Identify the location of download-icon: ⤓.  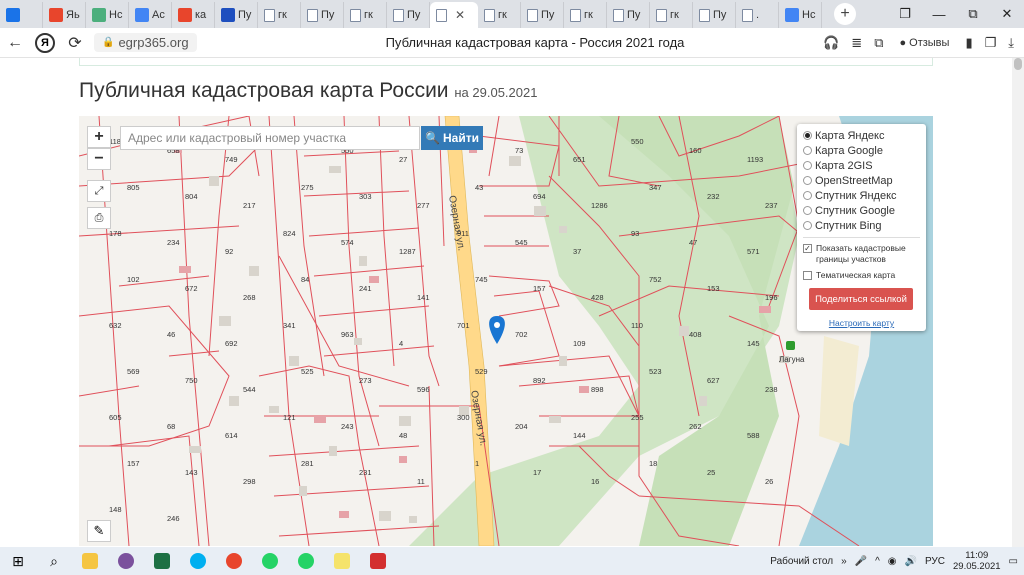
(1011, 43).